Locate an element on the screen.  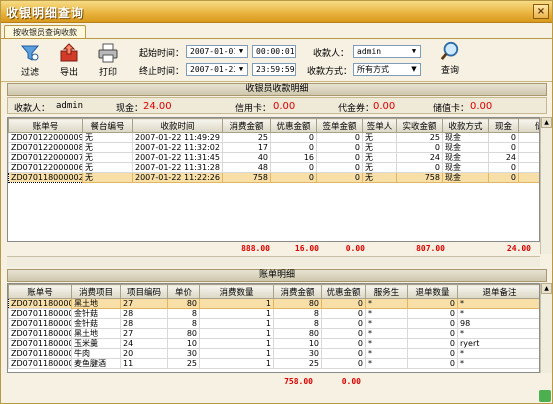
bills-header-row: 账单号 消费项目 项目编码 单价 消费数量 消费金额 优惠金额 服务生 退单数量 退单备注 is located at coordinates (273, 291).